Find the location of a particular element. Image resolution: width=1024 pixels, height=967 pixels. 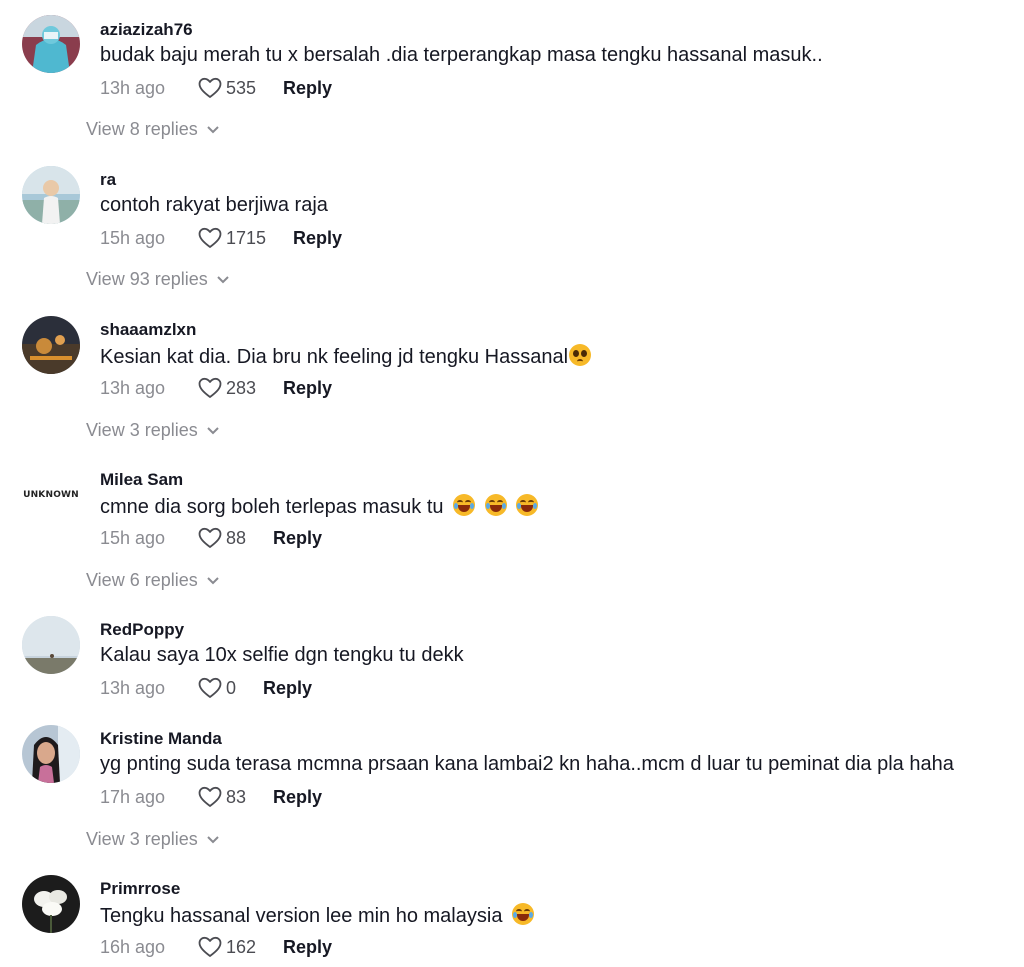

comment-meta: 13h ago 283 Reply is located at coordinates (216, 388).